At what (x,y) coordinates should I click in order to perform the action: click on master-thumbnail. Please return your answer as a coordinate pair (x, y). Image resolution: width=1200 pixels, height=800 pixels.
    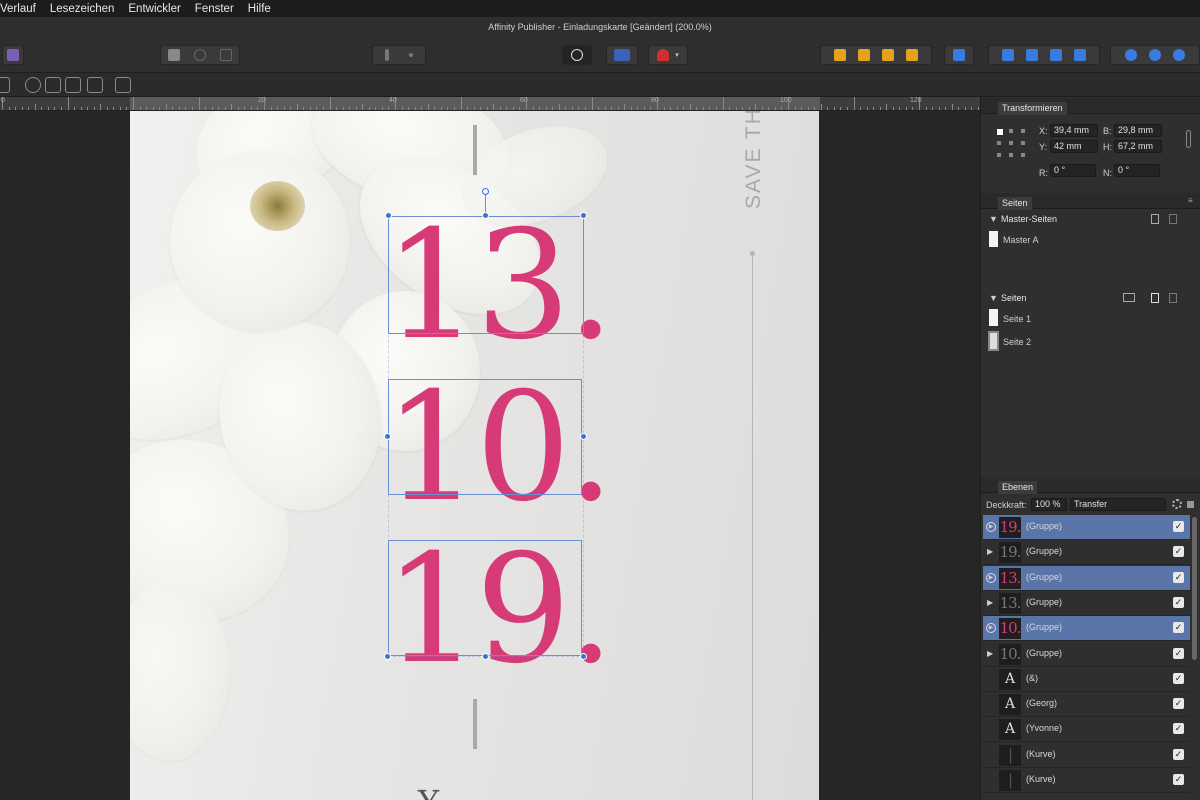
    Looking at the image, I should click on (993, 239).